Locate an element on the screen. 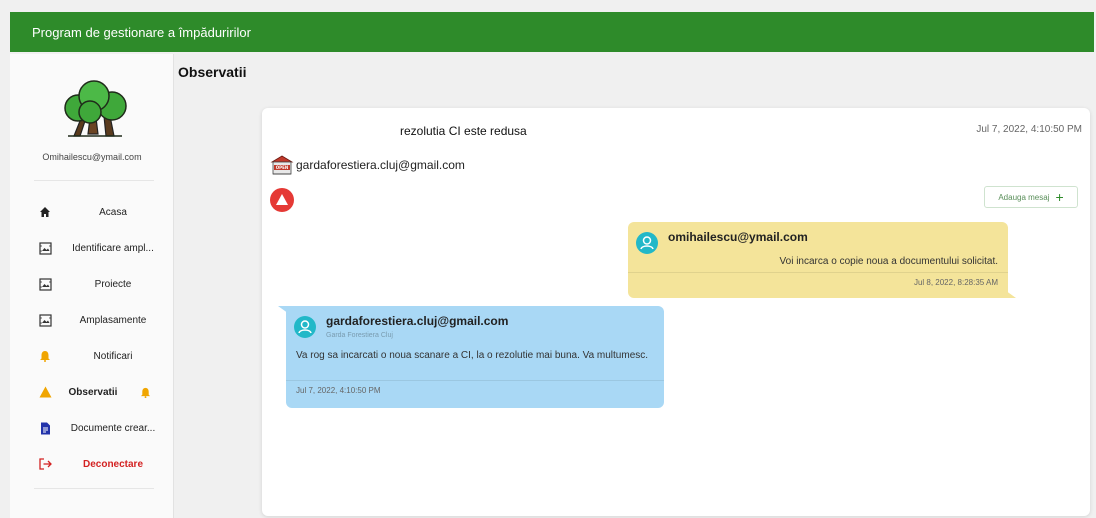  observation-sender: OPEN gardaforestiera.cluj@gmail.com is located at coordinates (367, 165).